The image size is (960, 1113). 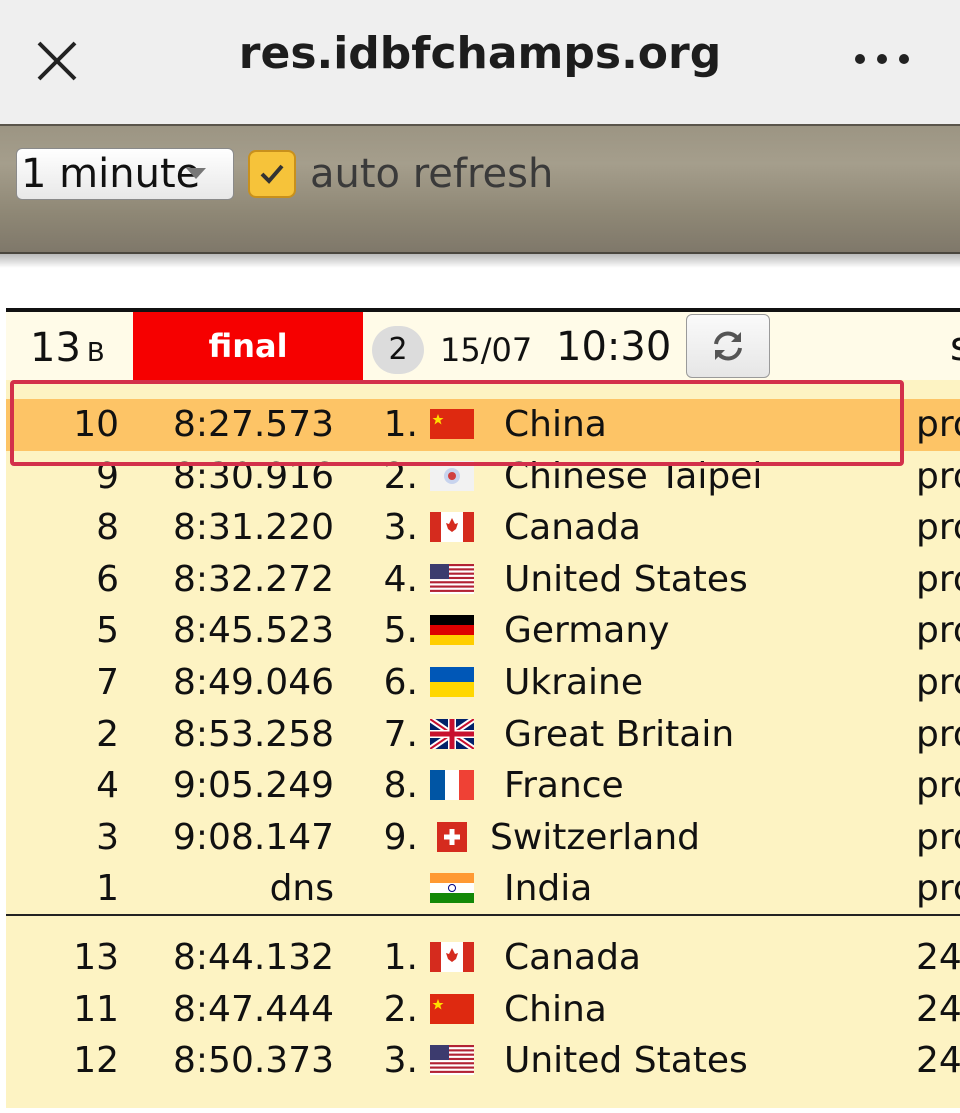 I want to click on more-icon, so click(x=882, y=59).